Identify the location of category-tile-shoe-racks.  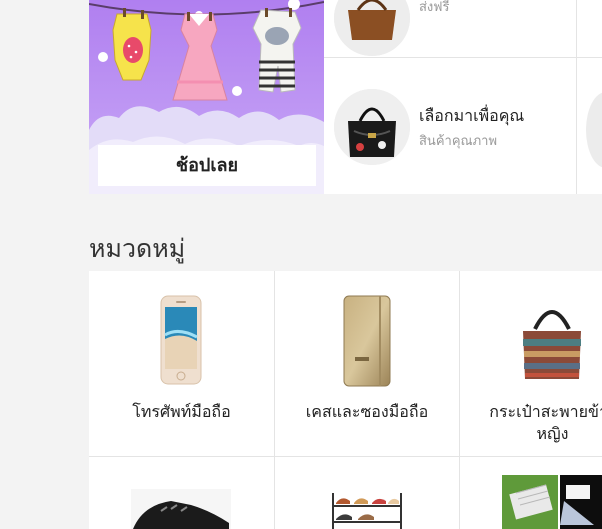
(367, 493).